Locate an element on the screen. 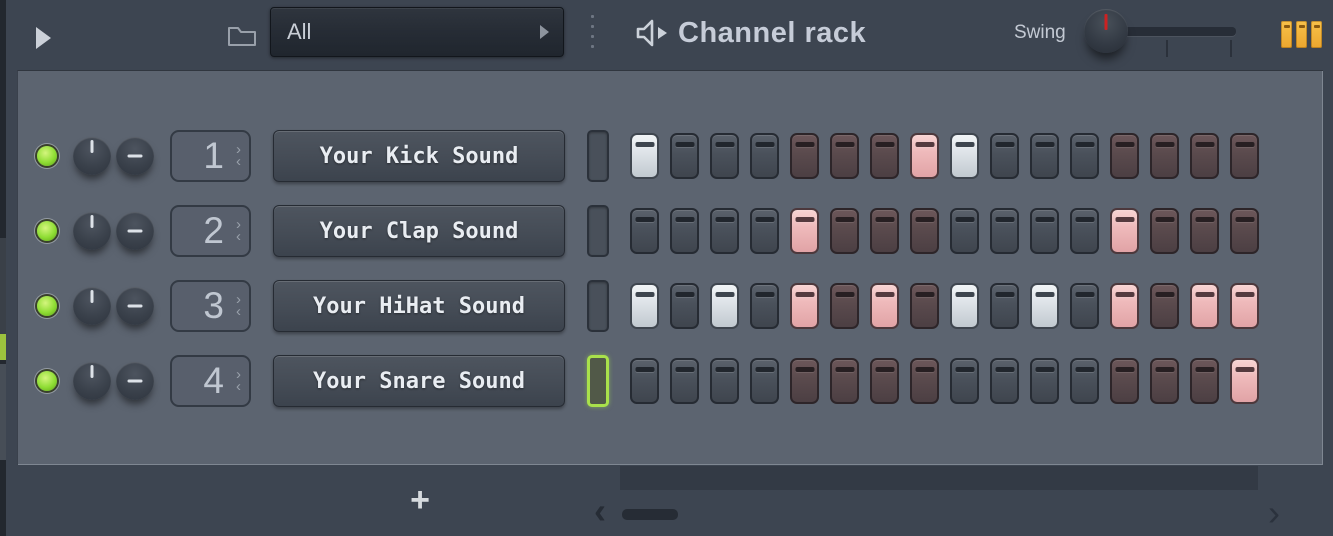 The height and width of the screenshot is (536, 1333). scroll-right-icon: › is located at coordinates (1274, 513).